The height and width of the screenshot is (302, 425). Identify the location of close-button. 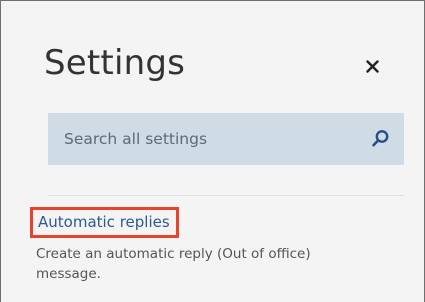
(372, 66).